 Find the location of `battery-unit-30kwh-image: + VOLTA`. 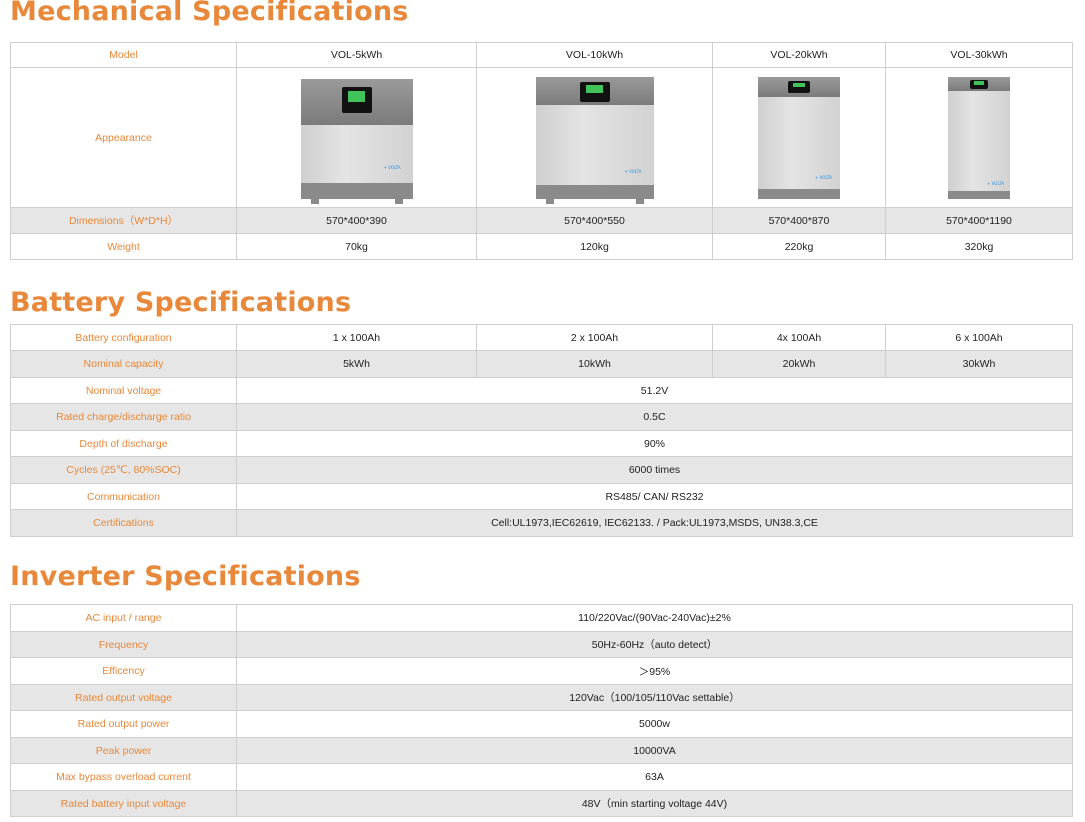

battery-unit-30kwh-image: + VOLTA is located at coordinates (979, 137).